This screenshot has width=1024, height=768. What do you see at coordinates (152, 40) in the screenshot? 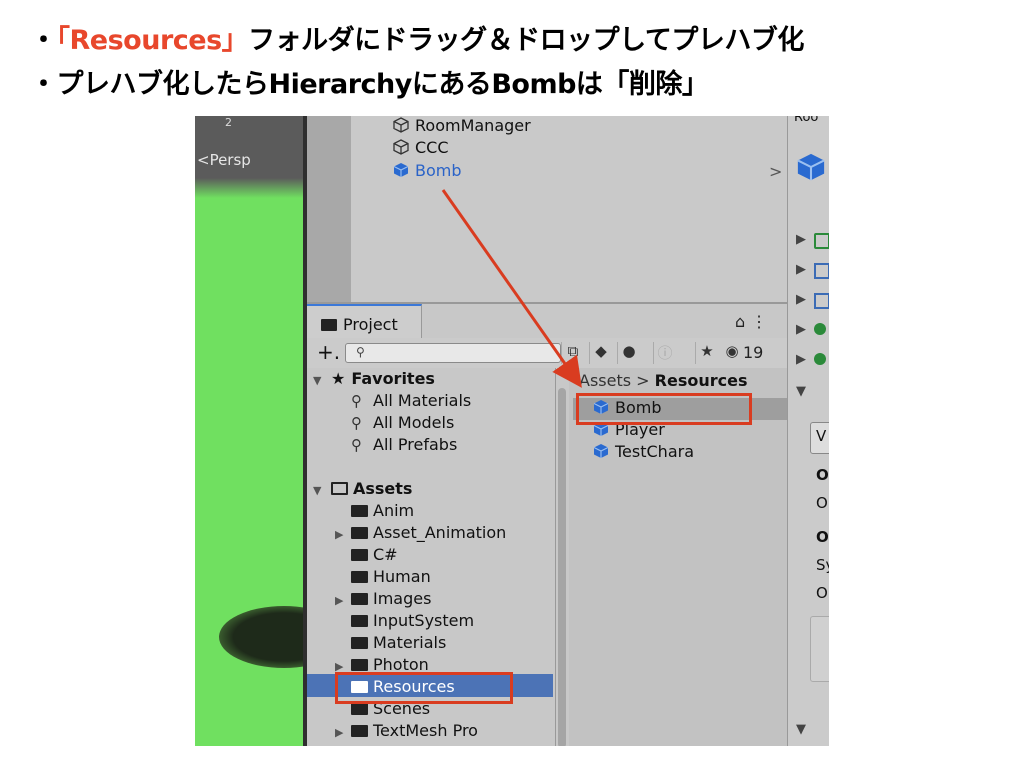
I see `bullet-1-highlight: 「Resources」` at bounding box center [152, 40].